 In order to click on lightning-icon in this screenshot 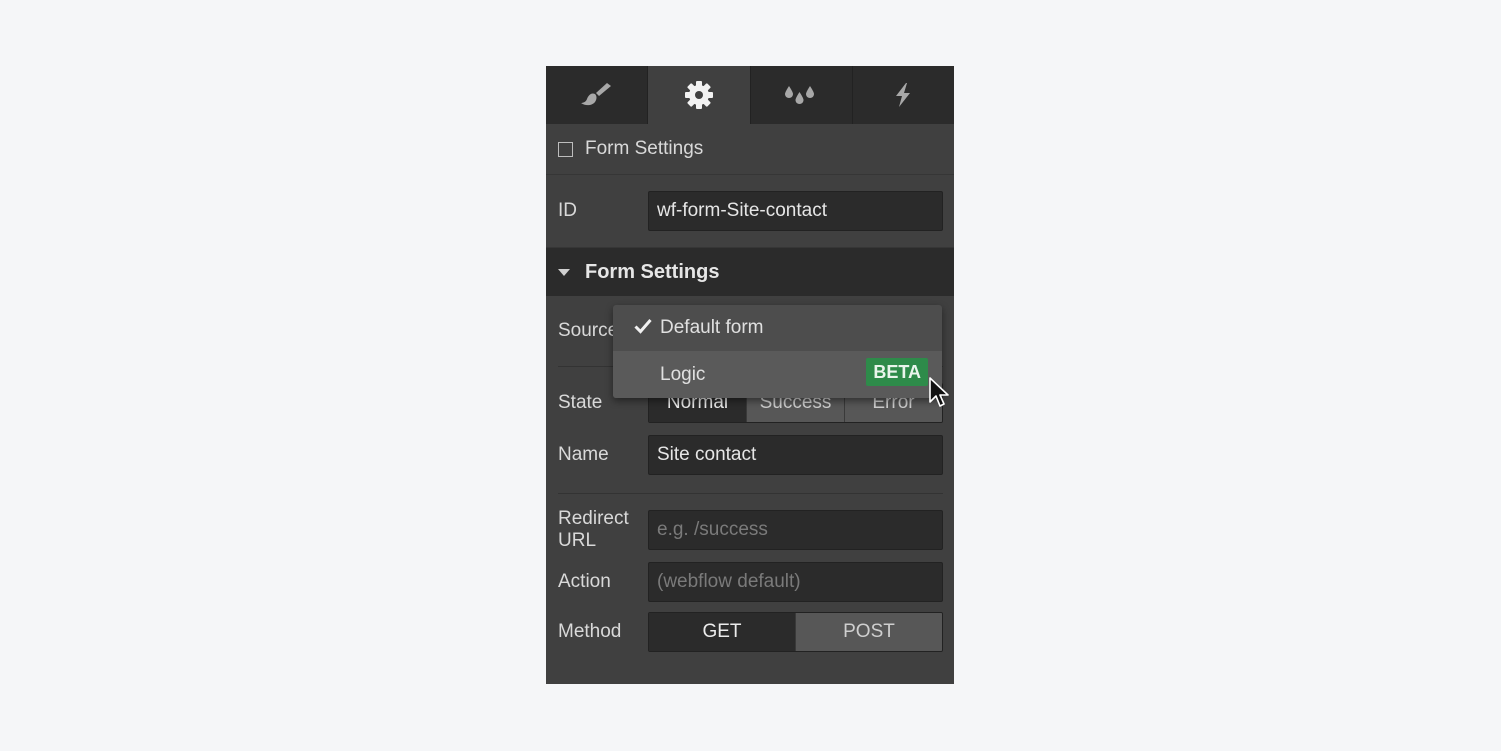, I will do `click(903, 95)`.